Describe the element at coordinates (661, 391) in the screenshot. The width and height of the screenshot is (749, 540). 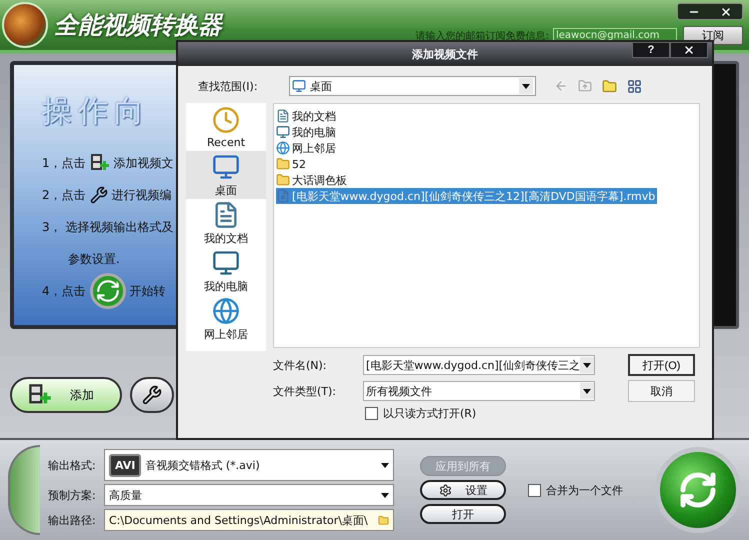
I see `cancel-button: 取消` at that location.